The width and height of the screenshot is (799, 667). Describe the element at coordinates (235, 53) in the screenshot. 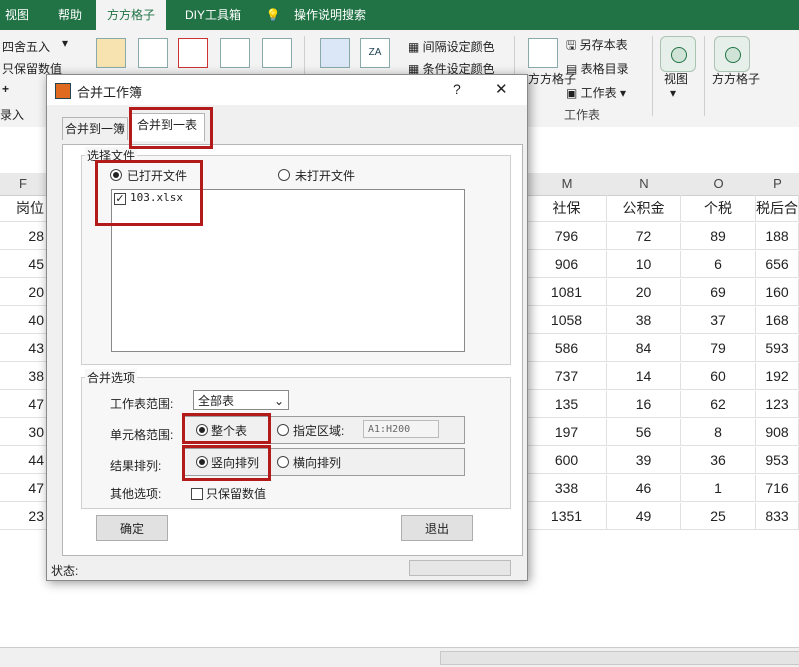

I see `refresh-icon` at that location.